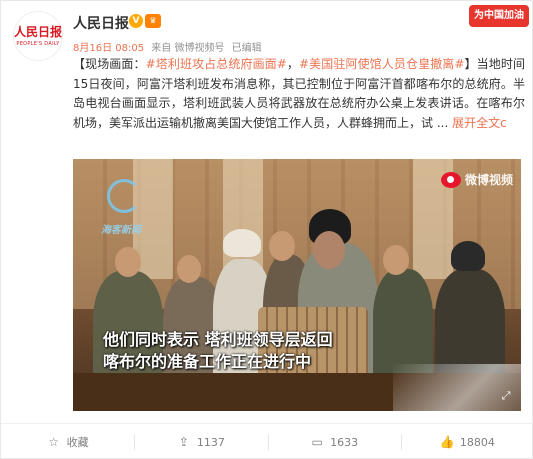 This screenshot has width=533, height=459. I want to click on news-logo-icon, so click(124, 196).